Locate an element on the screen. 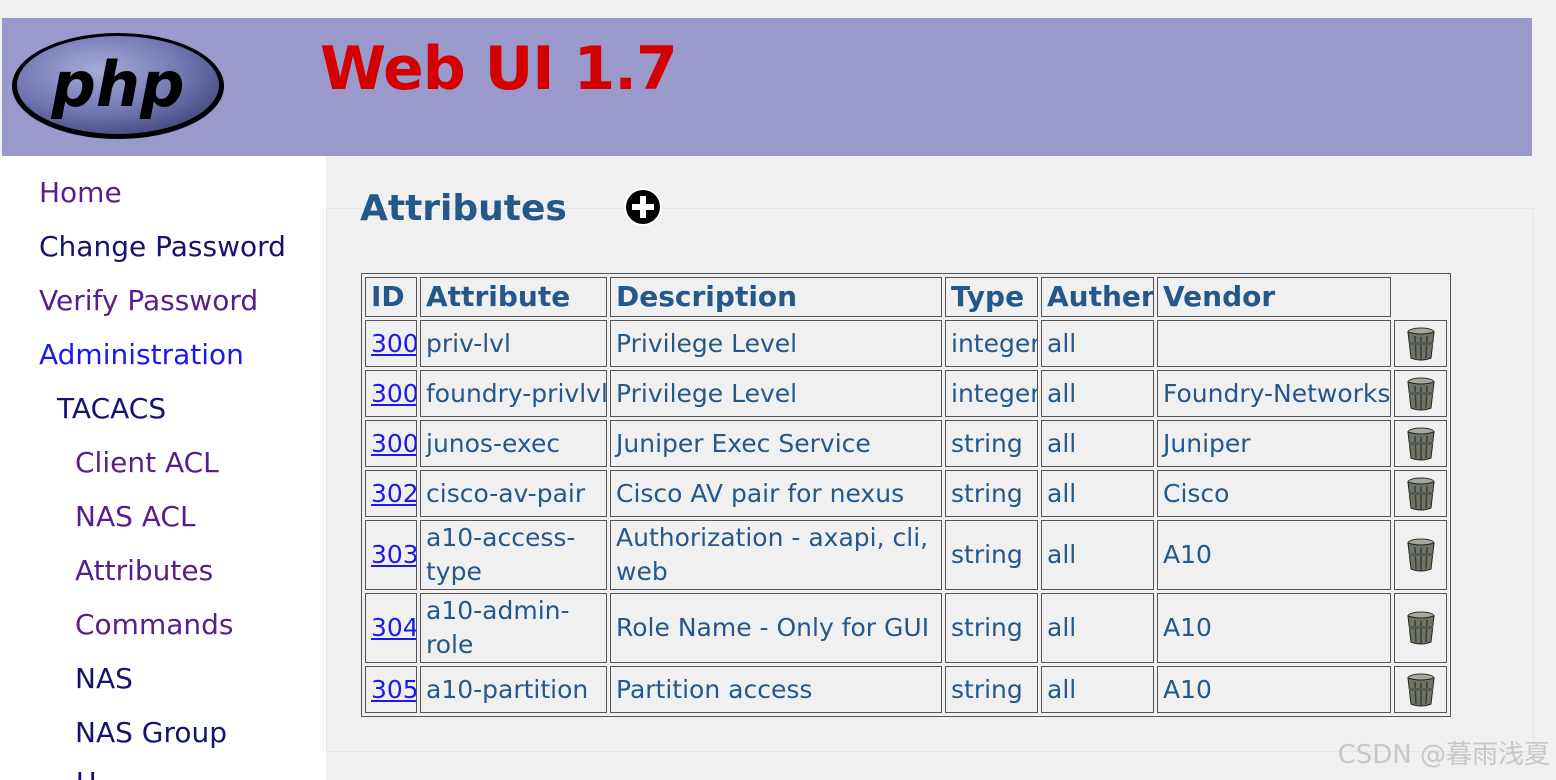 The image size is (1556, 780). watermark: CSDN @暮雨浅夏 is located at coordinates (1443, 755).